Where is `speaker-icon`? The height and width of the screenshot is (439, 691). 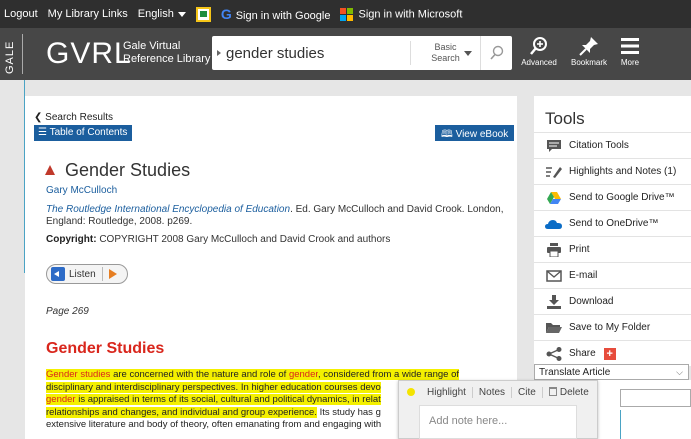 speaker-icon is located at coordinates (58, 274).